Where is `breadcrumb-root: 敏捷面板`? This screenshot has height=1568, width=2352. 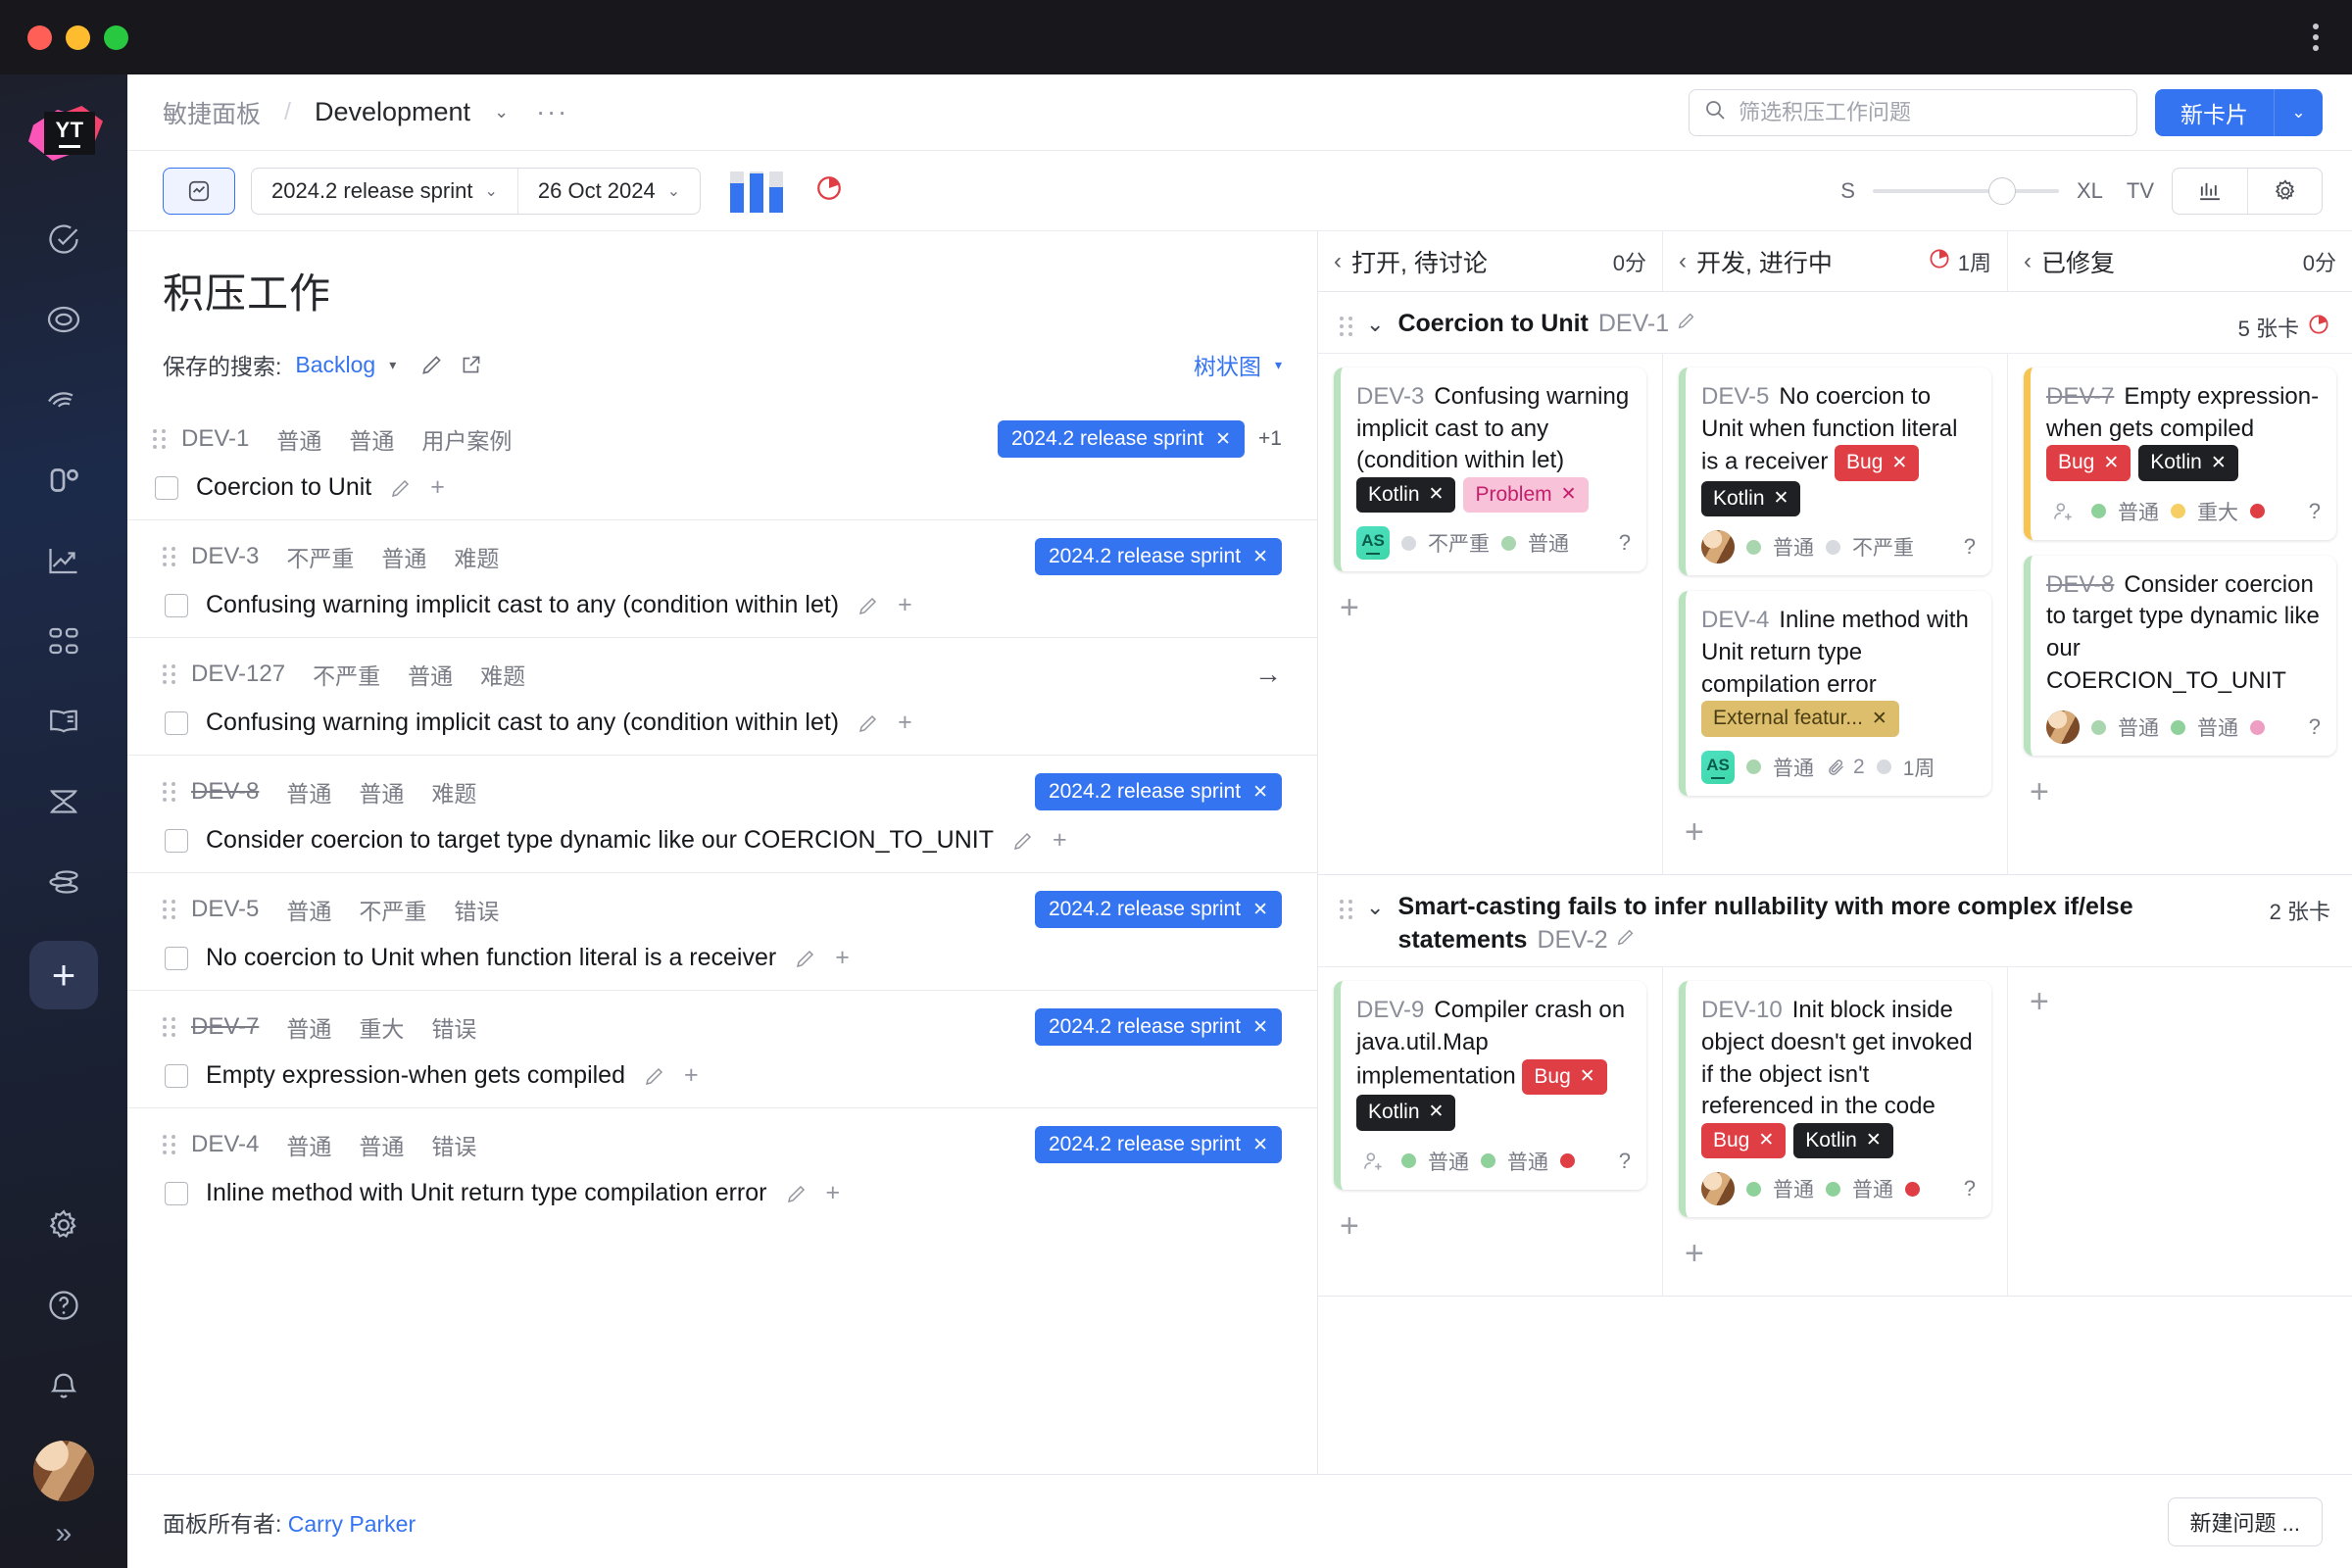
breadcrumb-root: 敏捷面板 is located at coordinates (212, 112).